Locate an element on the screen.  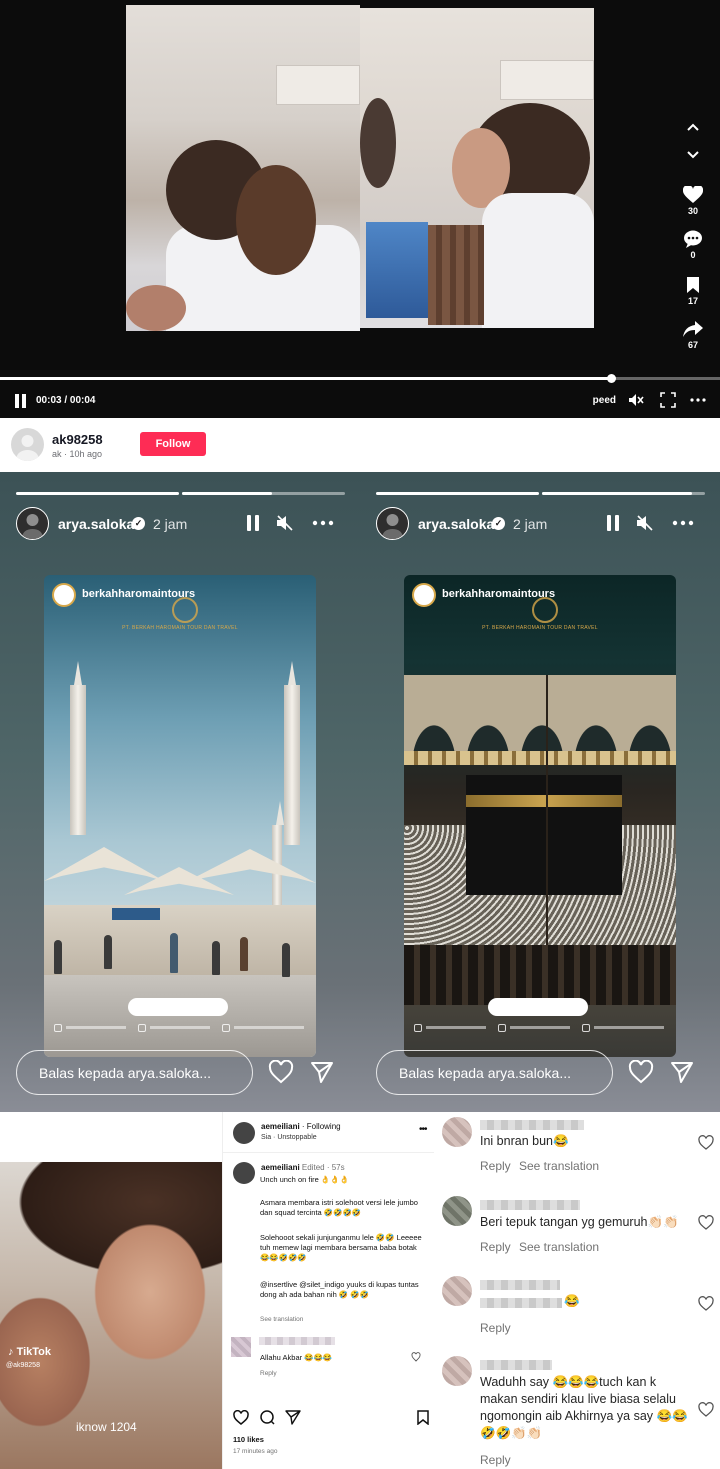
chevron-down-icon is located at coordinates (693, 155).